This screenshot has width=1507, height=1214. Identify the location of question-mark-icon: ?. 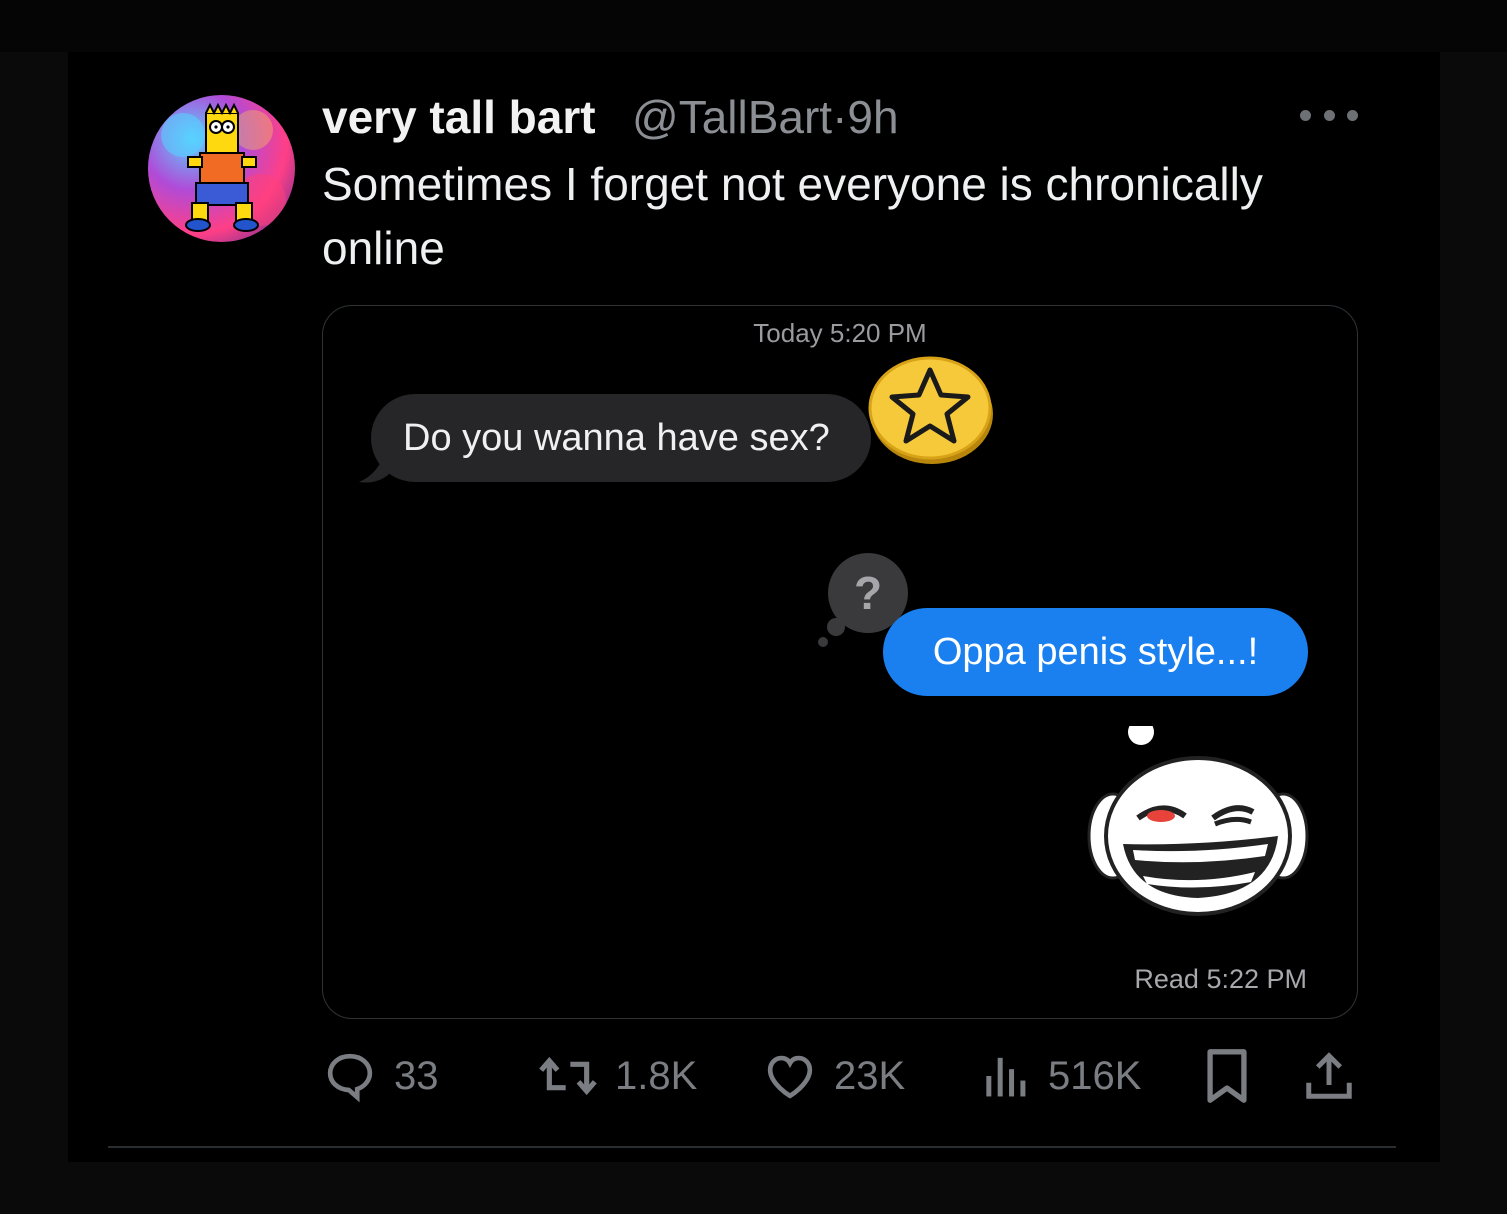
(868, 593).